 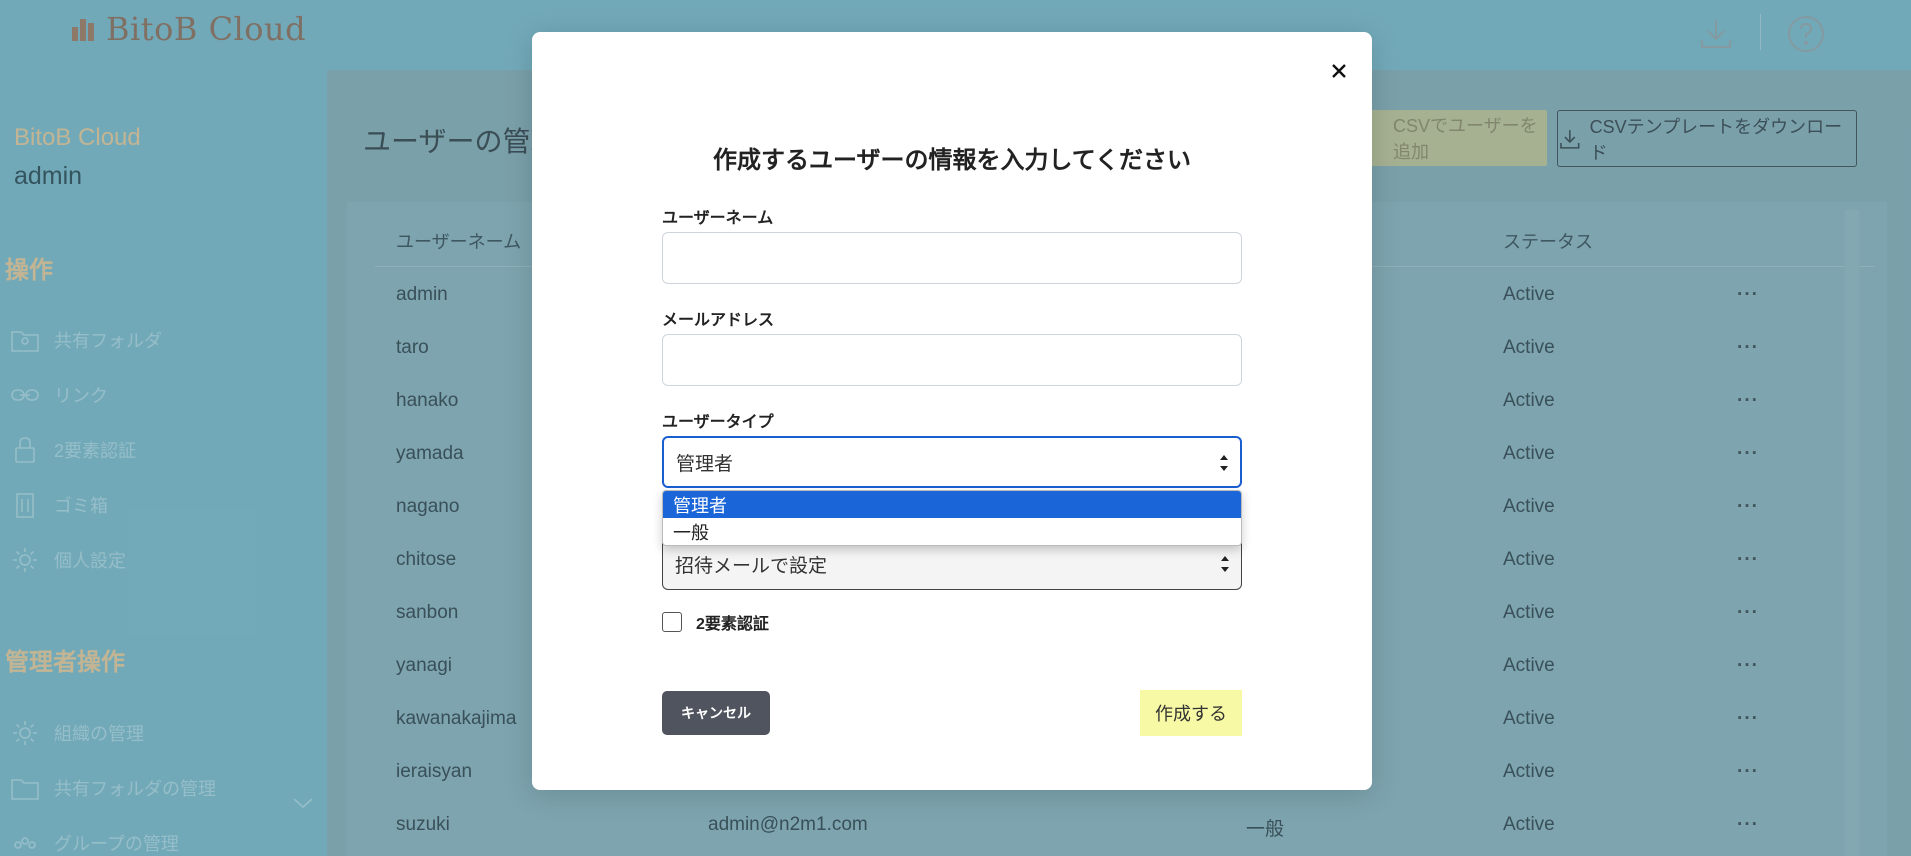 I want to click on twofa-checkbox-row: 2要素認証, so click(x=715, y=622).